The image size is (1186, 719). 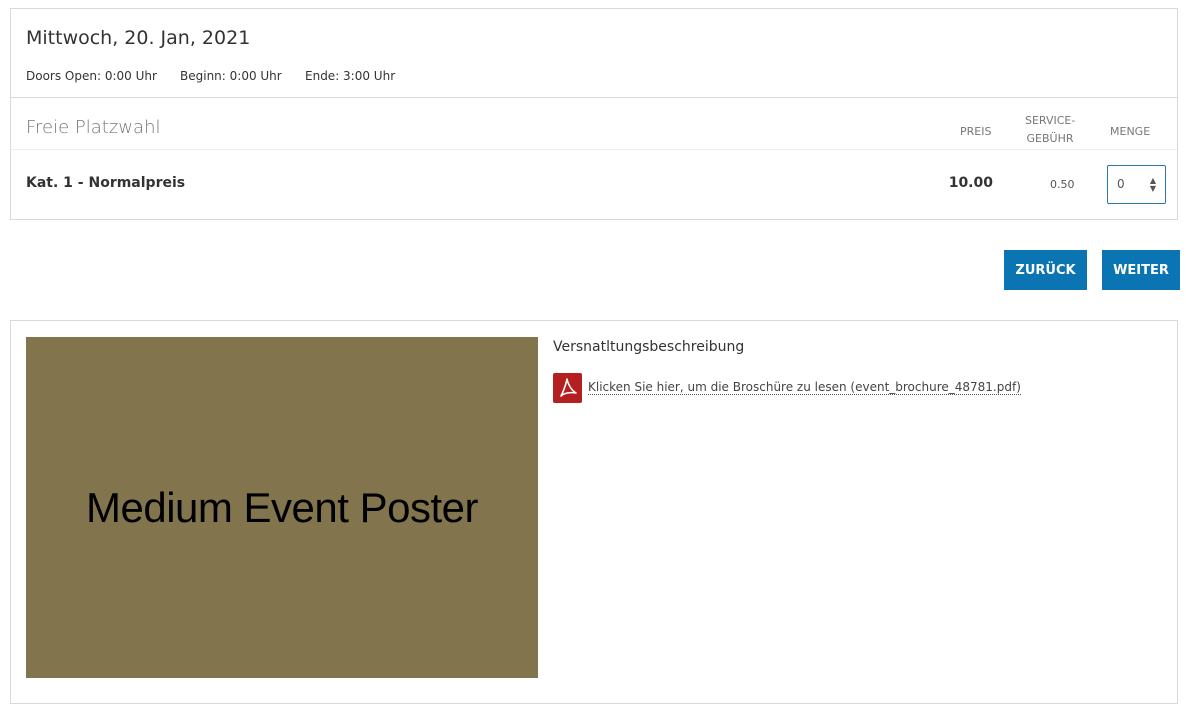 I want to click on begin-time: Beginn: 0:00 Uhr, so click(x=231, y=76).